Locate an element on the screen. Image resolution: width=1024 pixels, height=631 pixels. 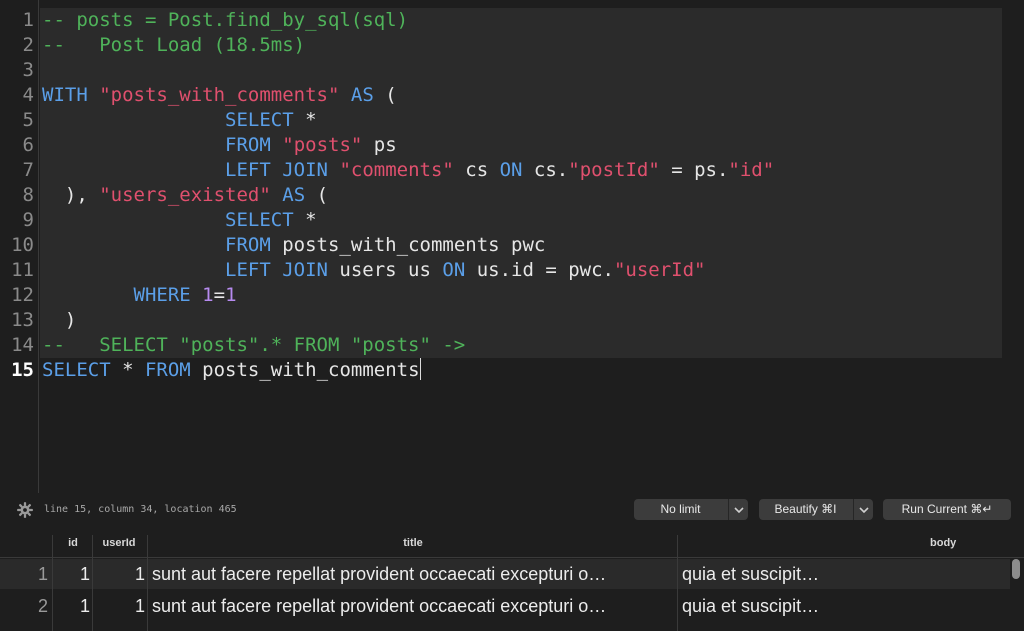
column-header-userid: userId is located at coordinates (119, 543).